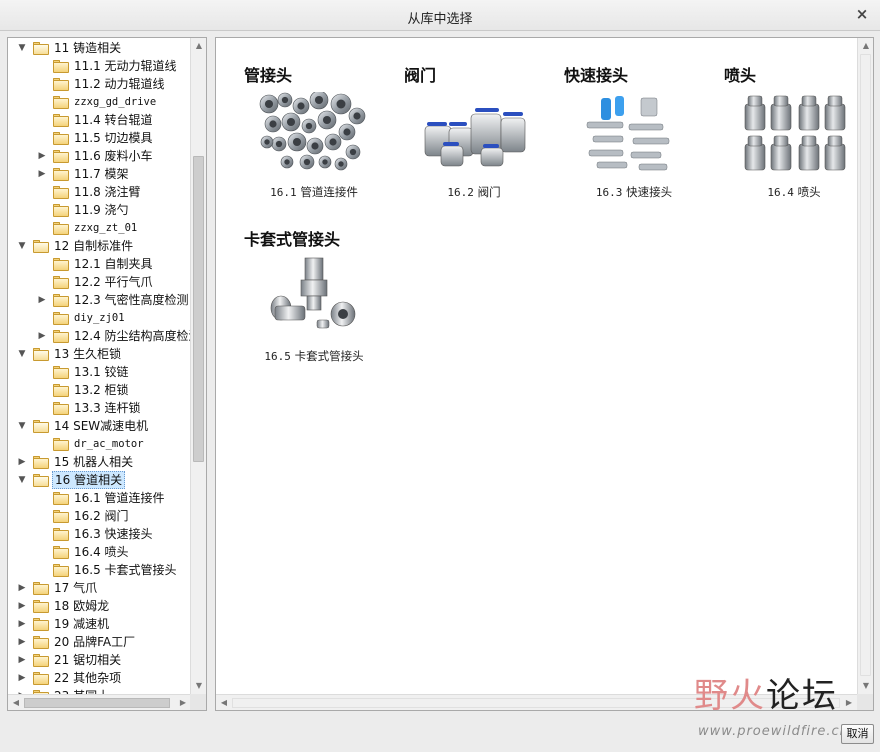 Image resolution: width=880 pixels, height=752 pixels. I want to click on tree-node: ▶ 23 其园十, so click(99, 690).